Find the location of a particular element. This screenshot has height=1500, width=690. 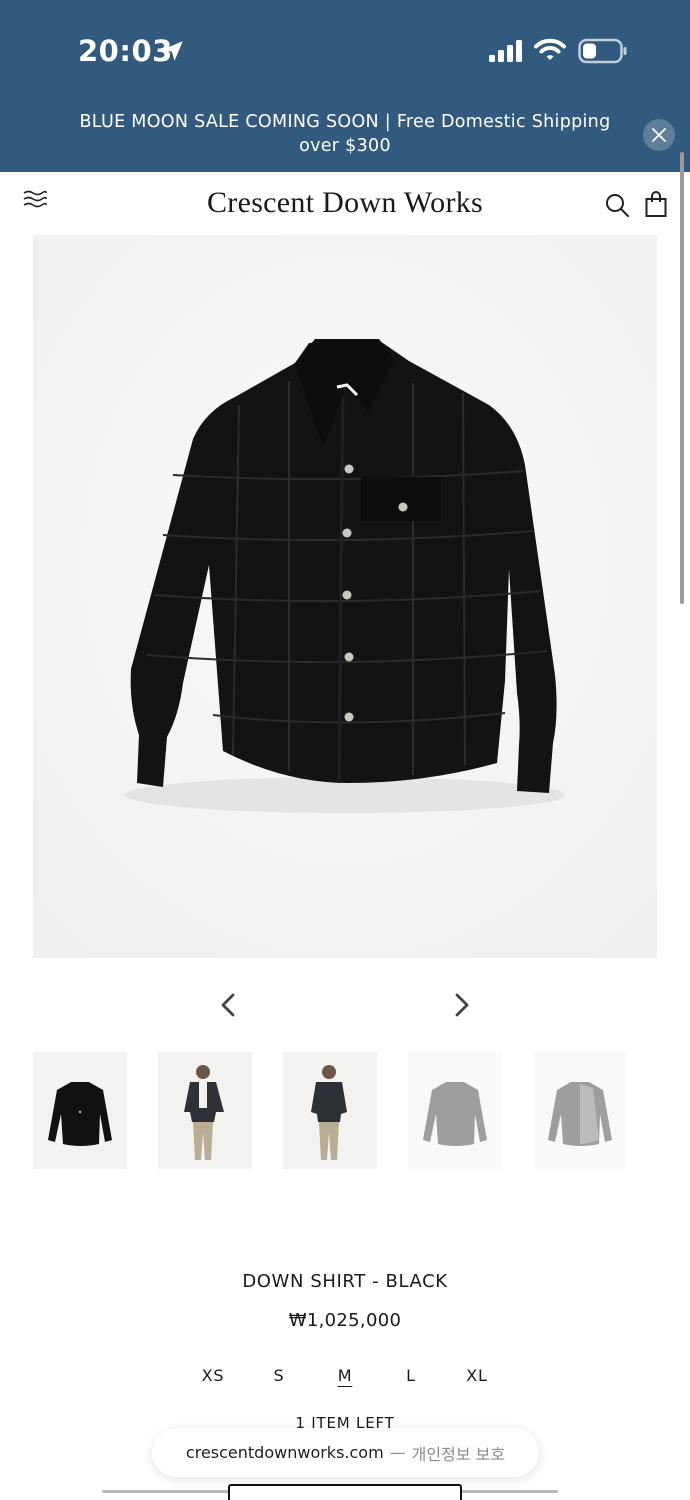

status-time: 20:03 is located at coordinates (125, 51).